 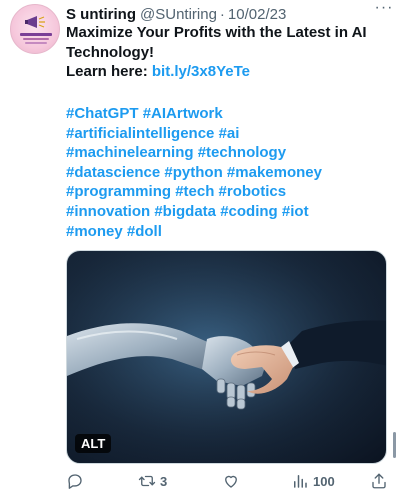 I want to click on tweet-text-line: Technology!, so click(x=110, y=52).